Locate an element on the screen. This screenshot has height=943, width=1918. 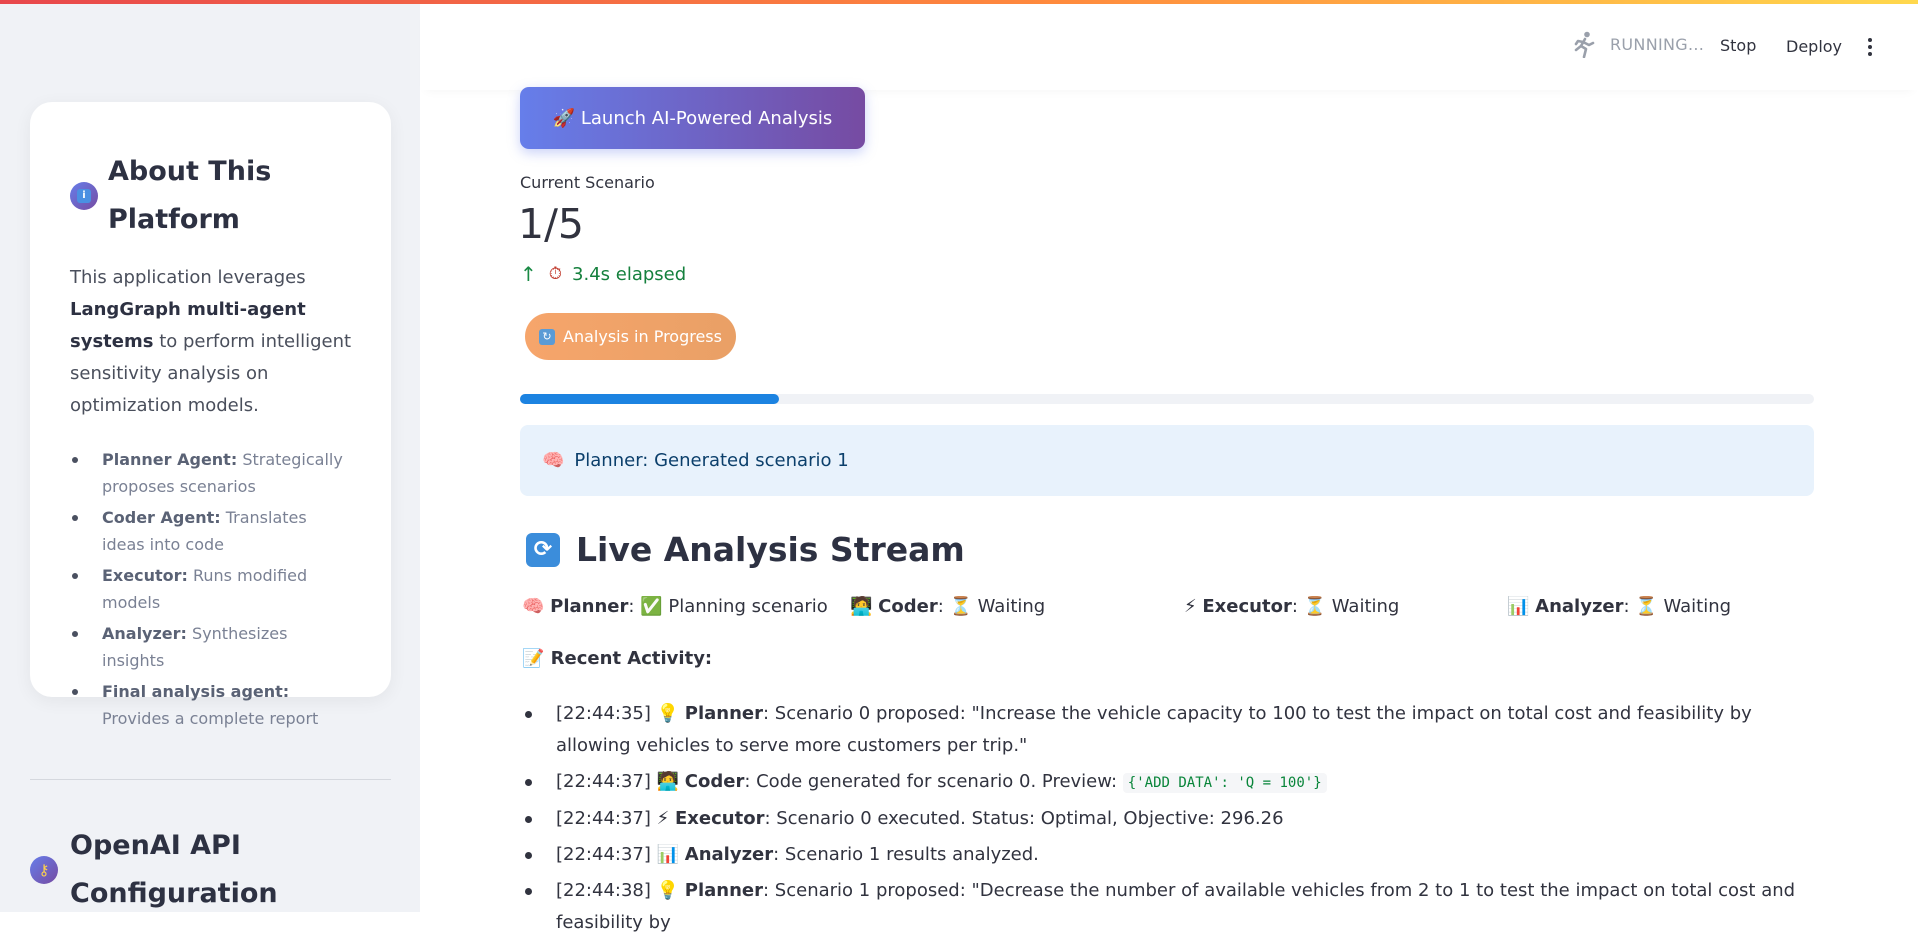
agent-desc: Provides a complete report is located at coordinates (210, 718).